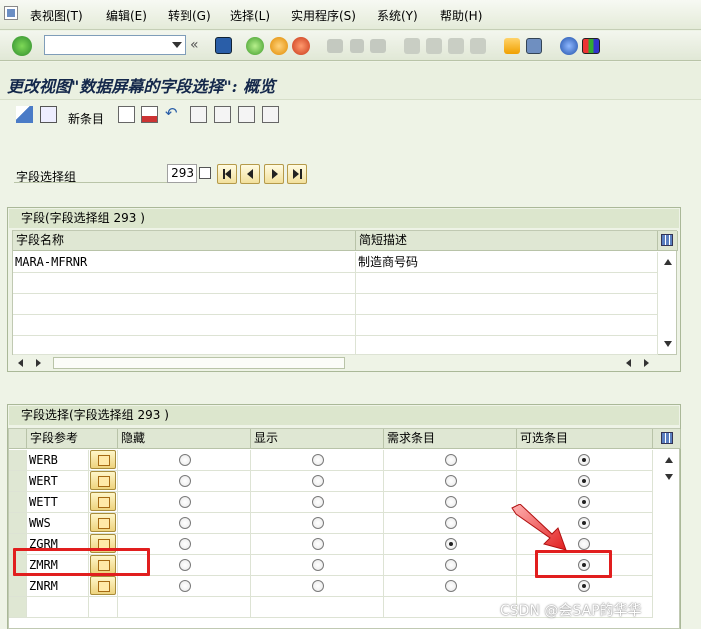 The image size is (701, 629). Describe the element at coordinates (199, 363) in the screenshot. I see `scroll-thumb` at that location.